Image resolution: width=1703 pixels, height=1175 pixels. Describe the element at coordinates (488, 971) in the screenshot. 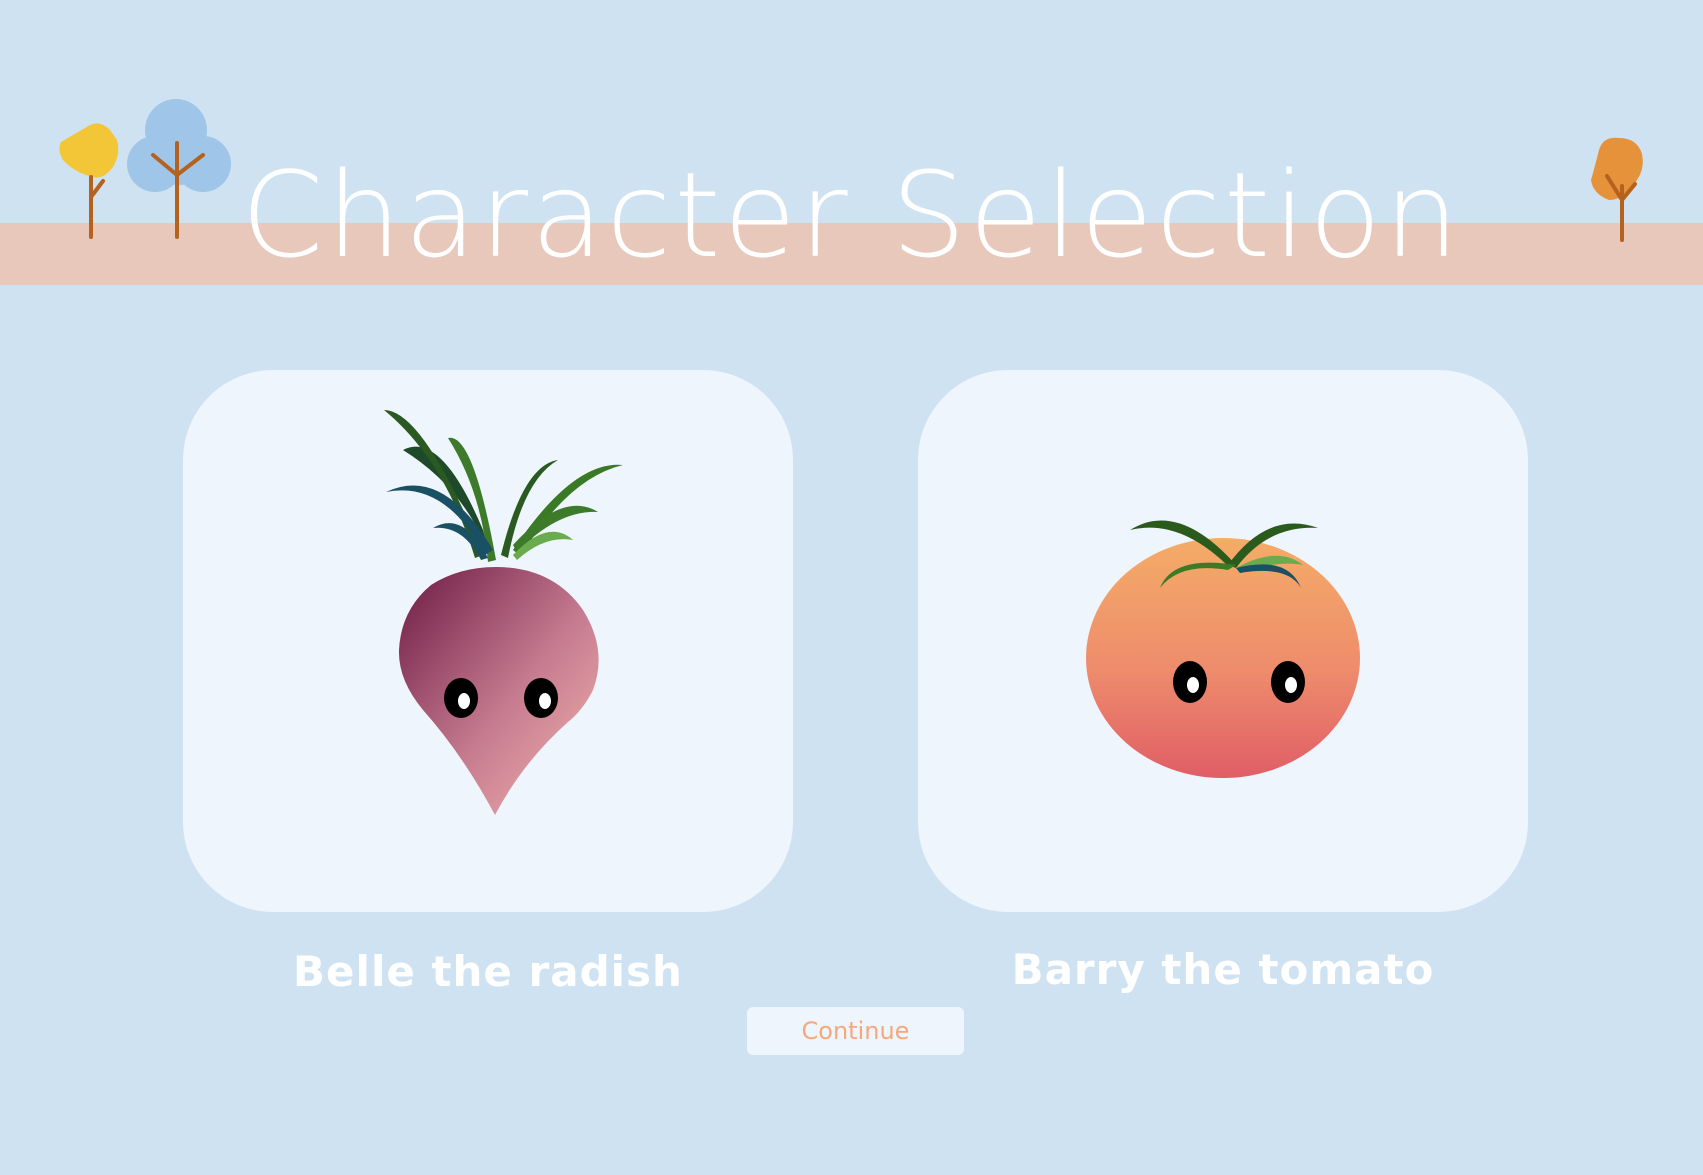

I see `character-name-radish: Belle the radish` at that location.